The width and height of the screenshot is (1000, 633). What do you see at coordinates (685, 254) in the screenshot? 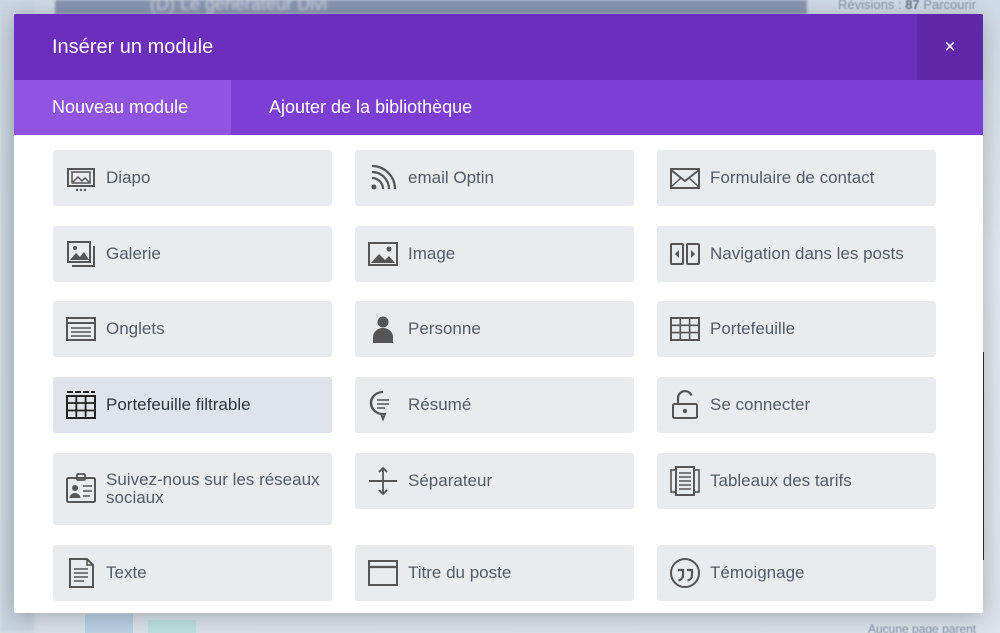
I see `post-navigation-icon` at bounding box center [685, 254].